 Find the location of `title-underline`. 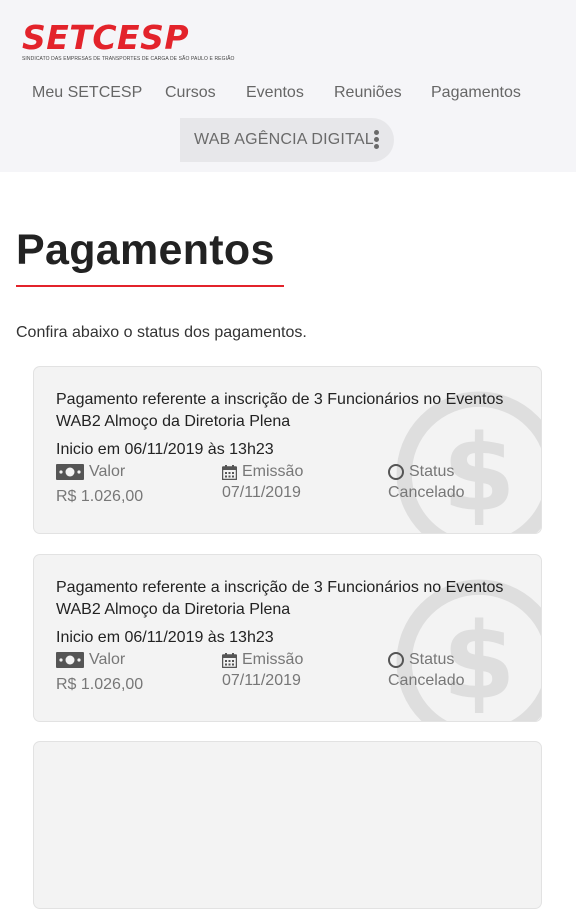

title-underline is located at coordinates (150, 286).